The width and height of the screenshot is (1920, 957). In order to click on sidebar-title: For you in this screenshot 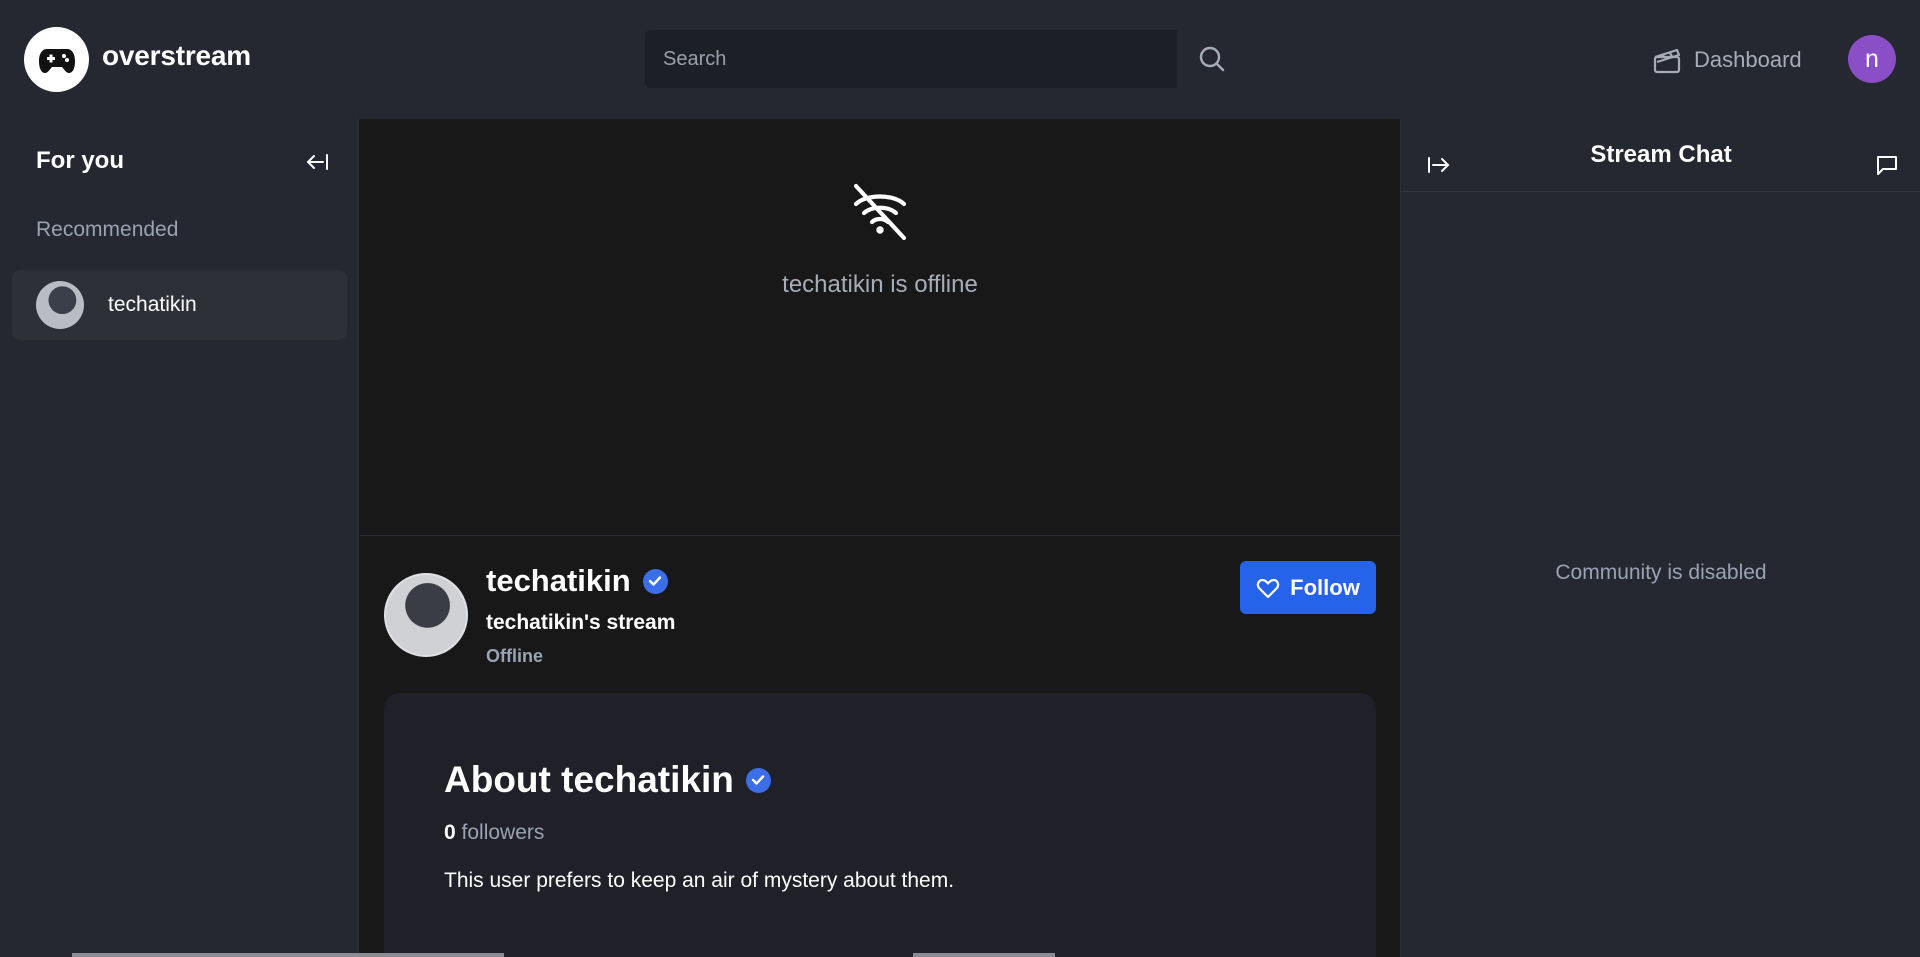, I will do `click(80, 160)`.